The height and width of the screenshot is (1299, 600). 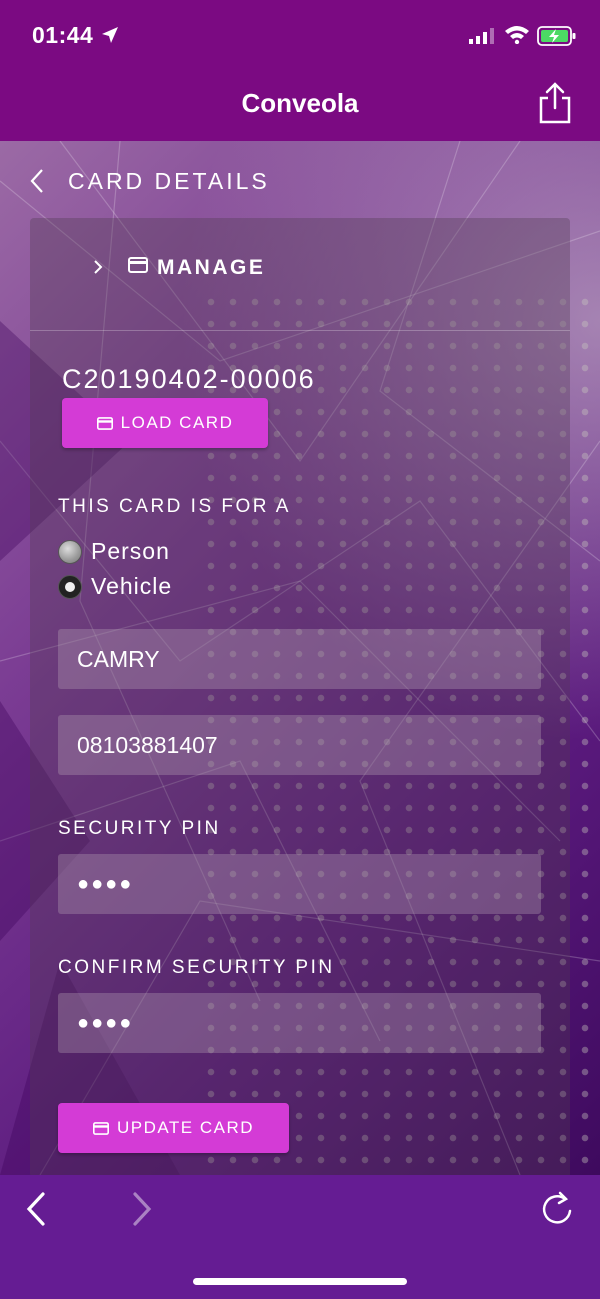 I want to click on load-card-label: LOAD CARD, so click(x=177, y=422).